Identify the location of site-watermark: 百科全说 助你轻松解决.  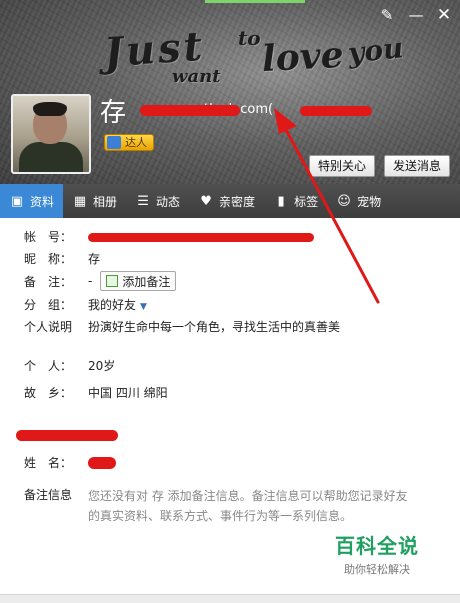
(377, 550).